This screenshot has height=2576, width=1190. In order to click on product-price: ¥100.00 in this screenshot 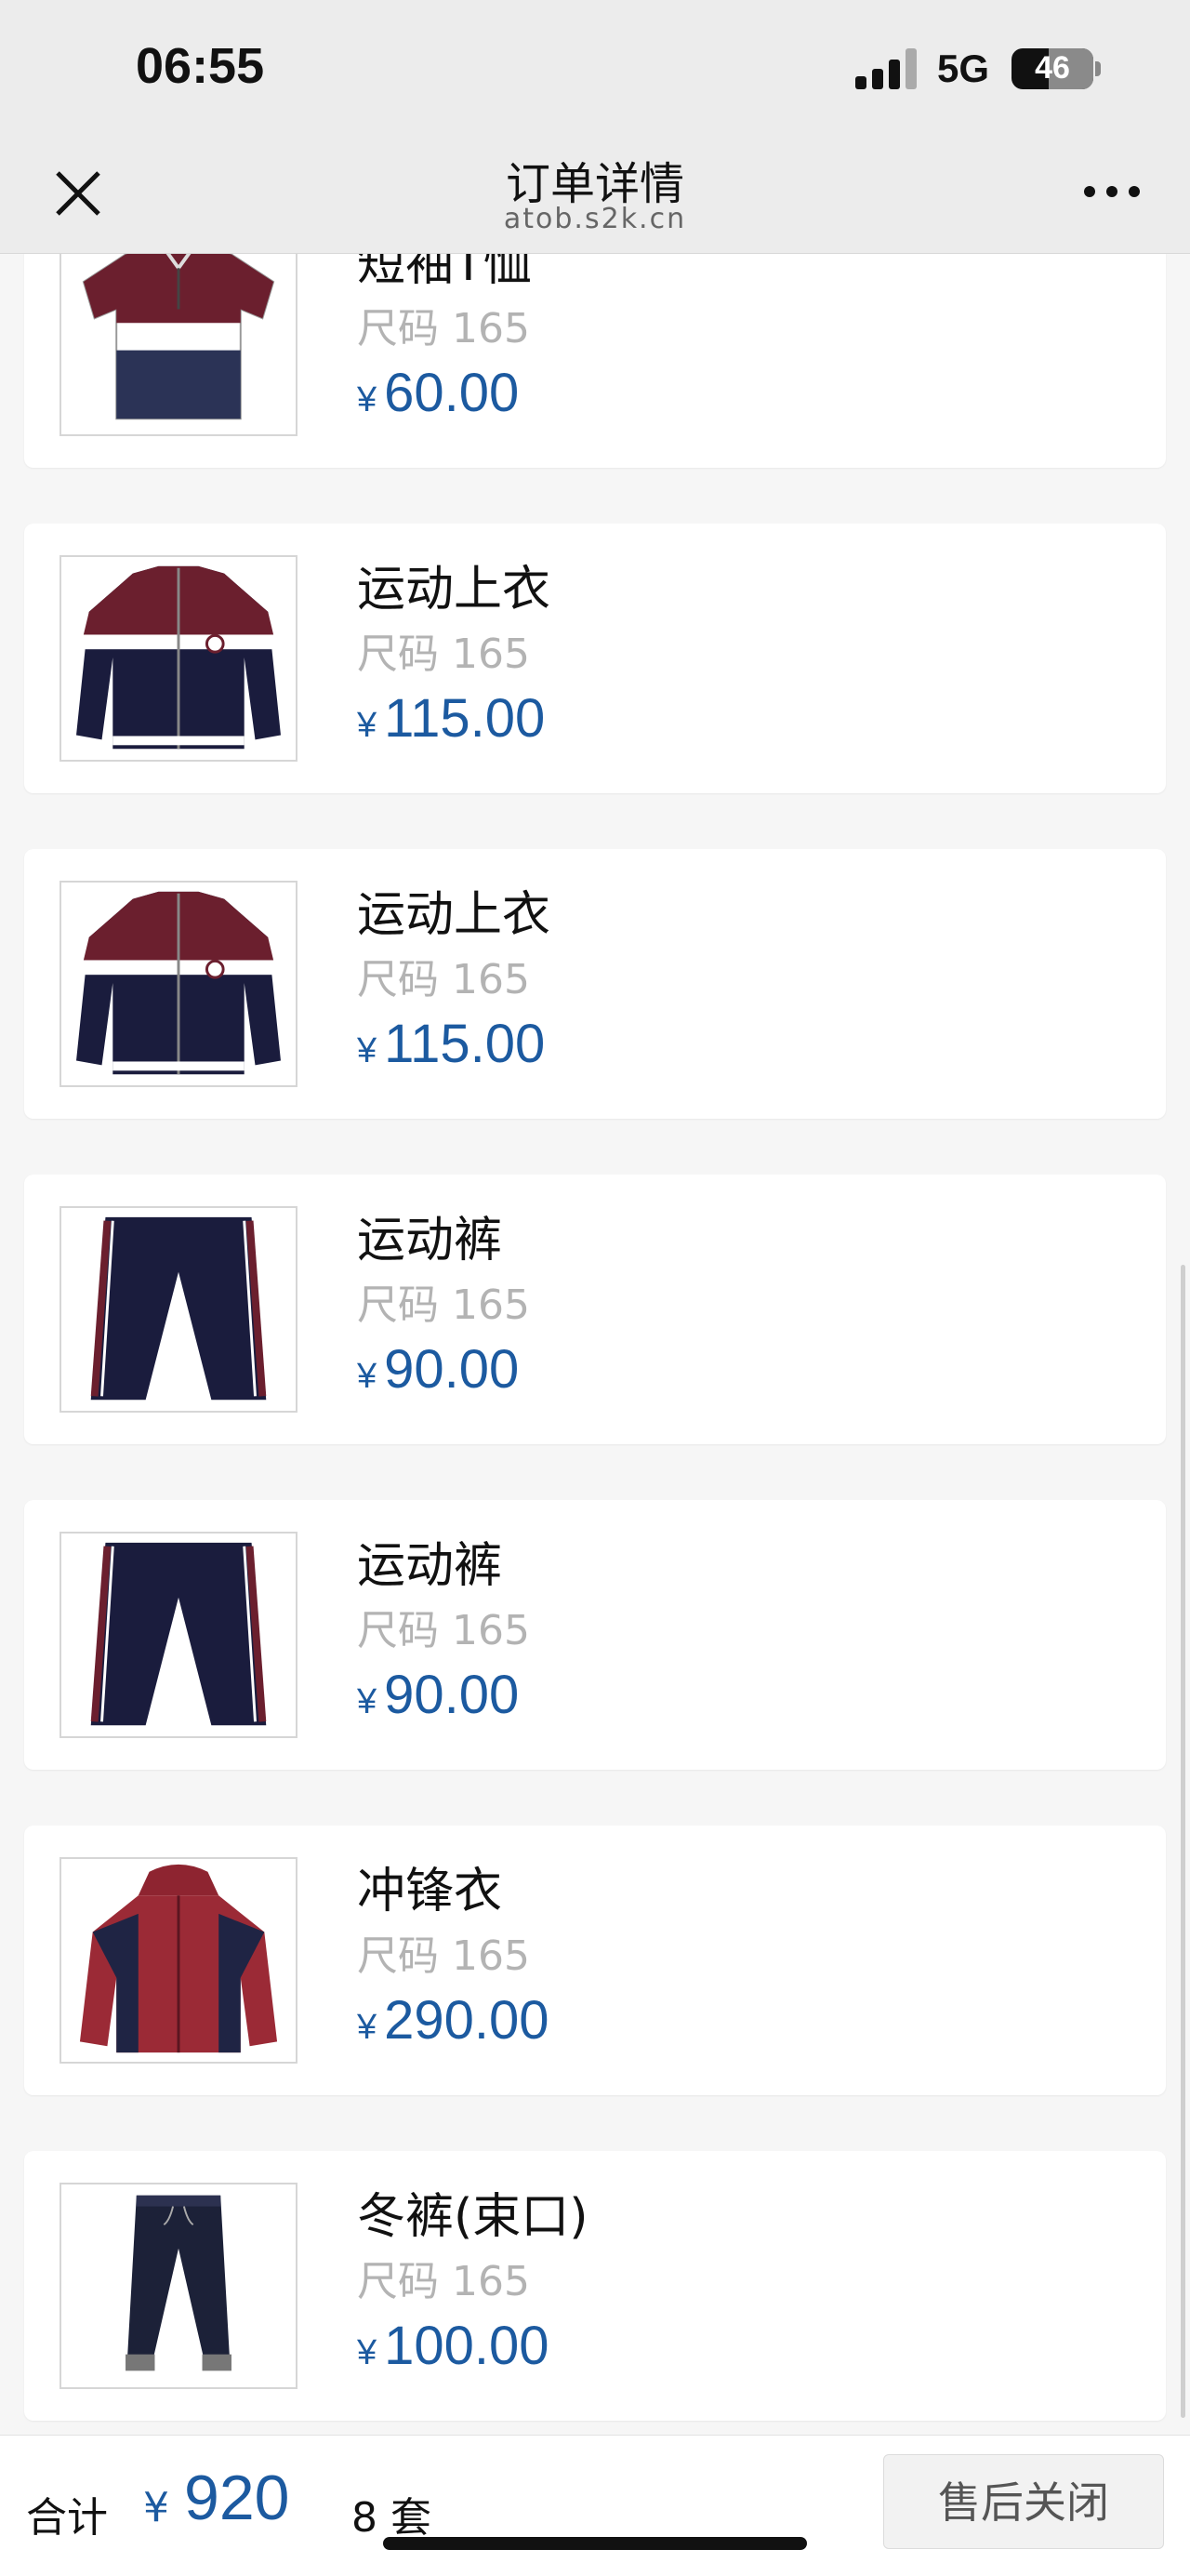, I will do `click(453, 2346)`.